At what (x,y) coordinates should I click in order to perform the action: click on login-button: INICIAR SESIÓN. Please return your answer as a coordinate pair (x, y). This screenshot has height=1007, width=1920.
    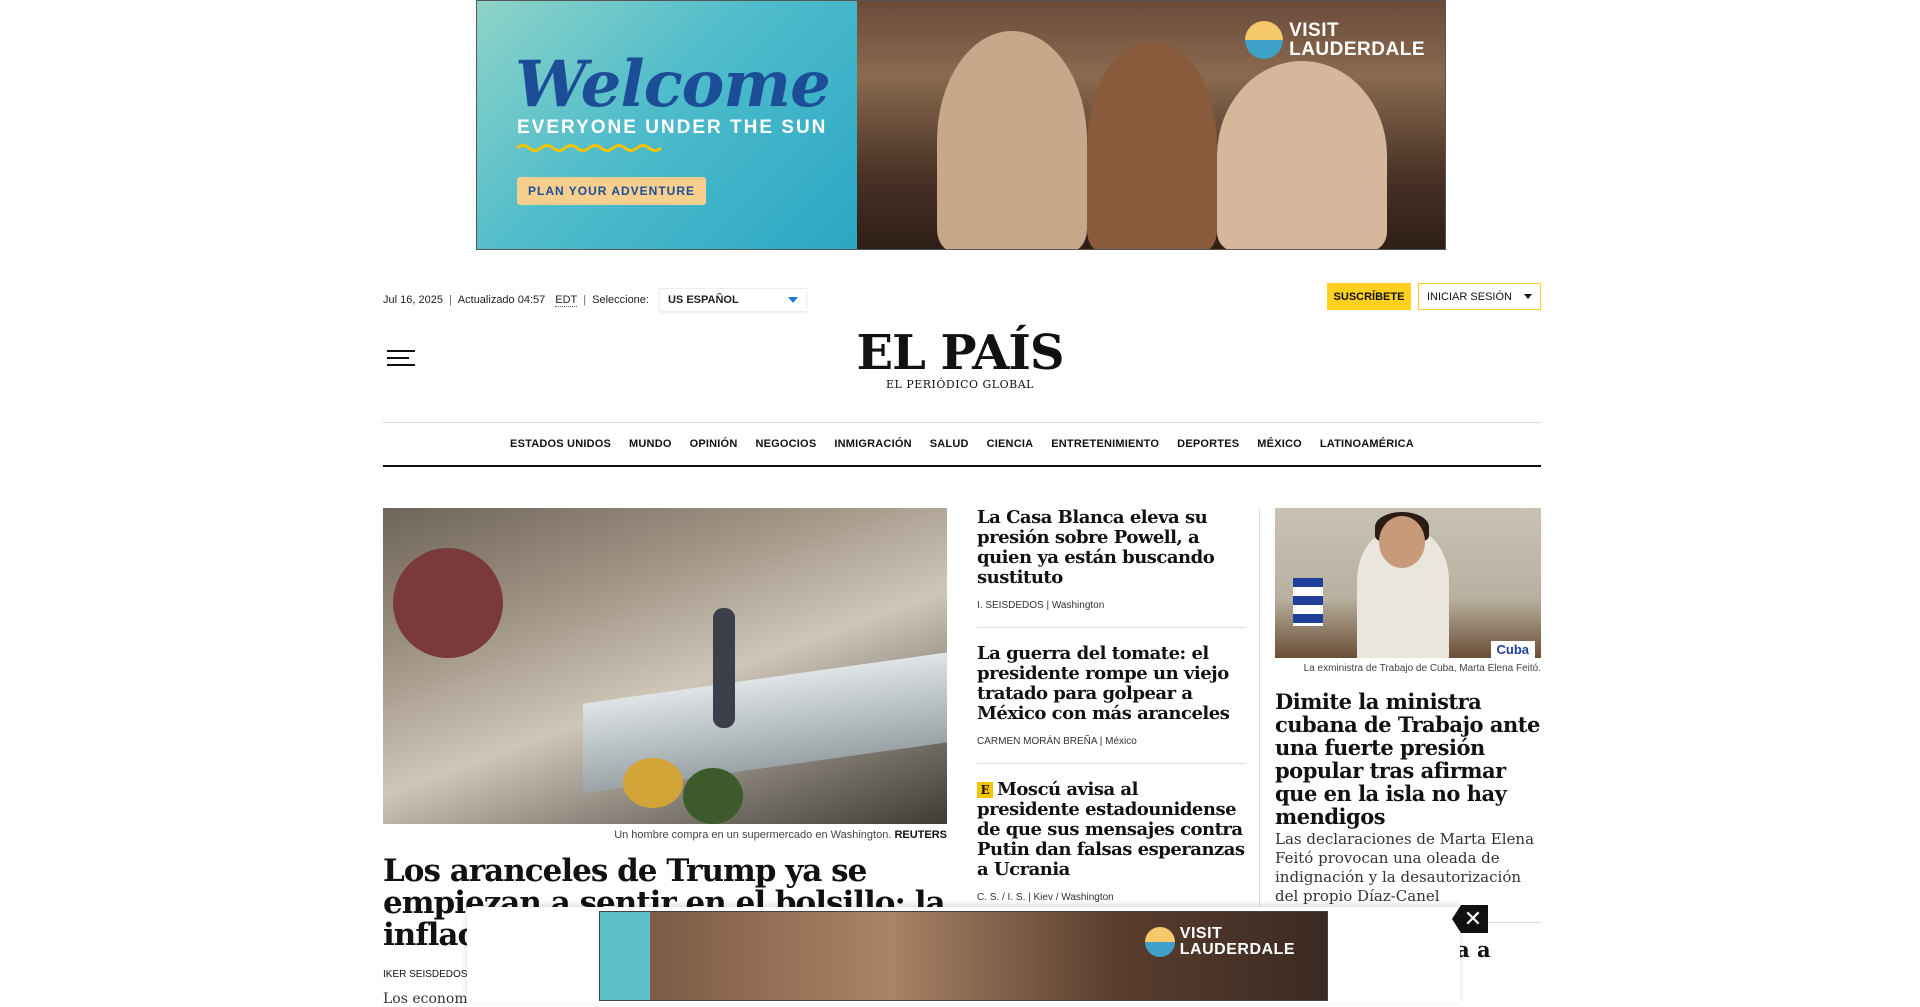
    Looking at the image, I should click on (1479, 296).